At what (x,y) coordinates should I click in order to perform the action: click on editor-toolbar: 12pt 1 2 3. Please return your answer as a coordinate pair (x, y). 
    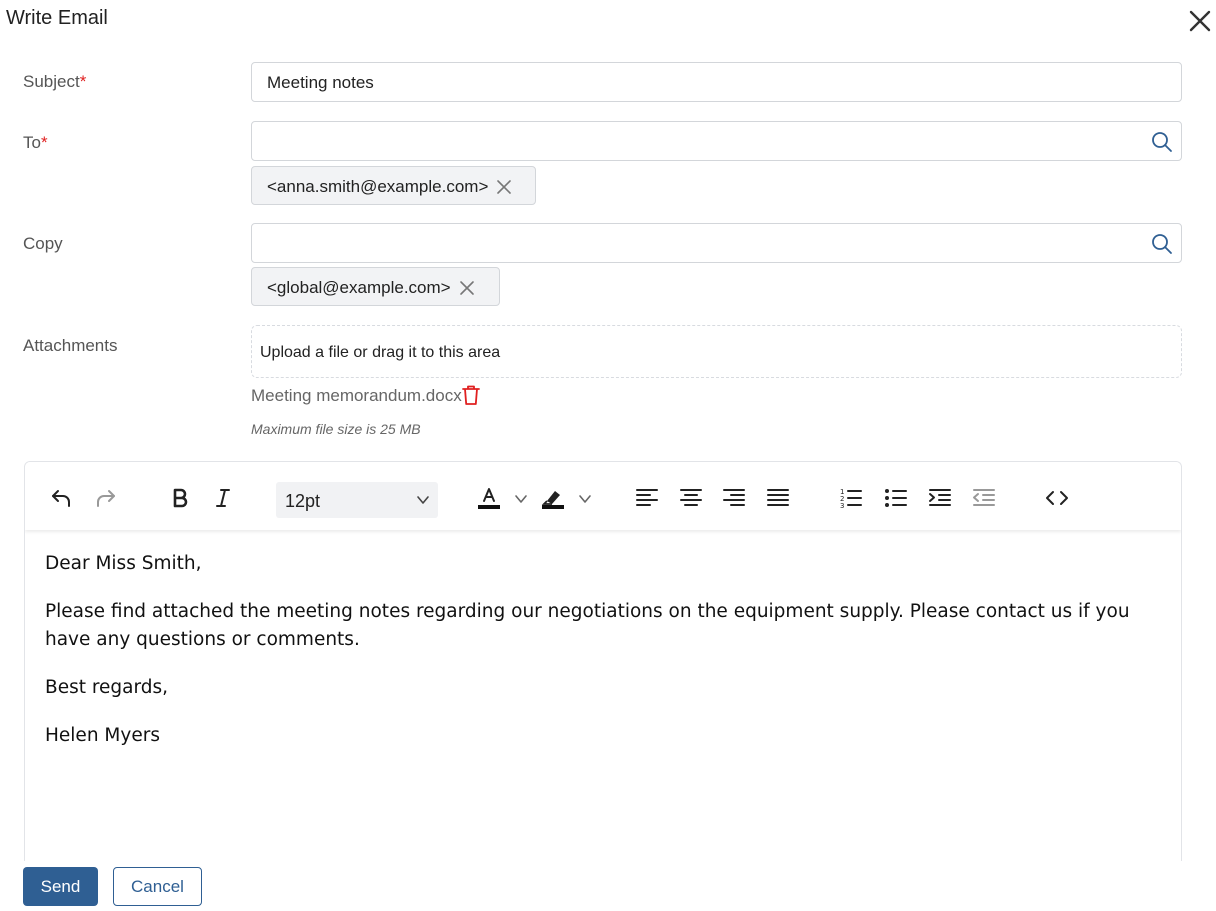
    Looking at the image, I should click on (603, 496).